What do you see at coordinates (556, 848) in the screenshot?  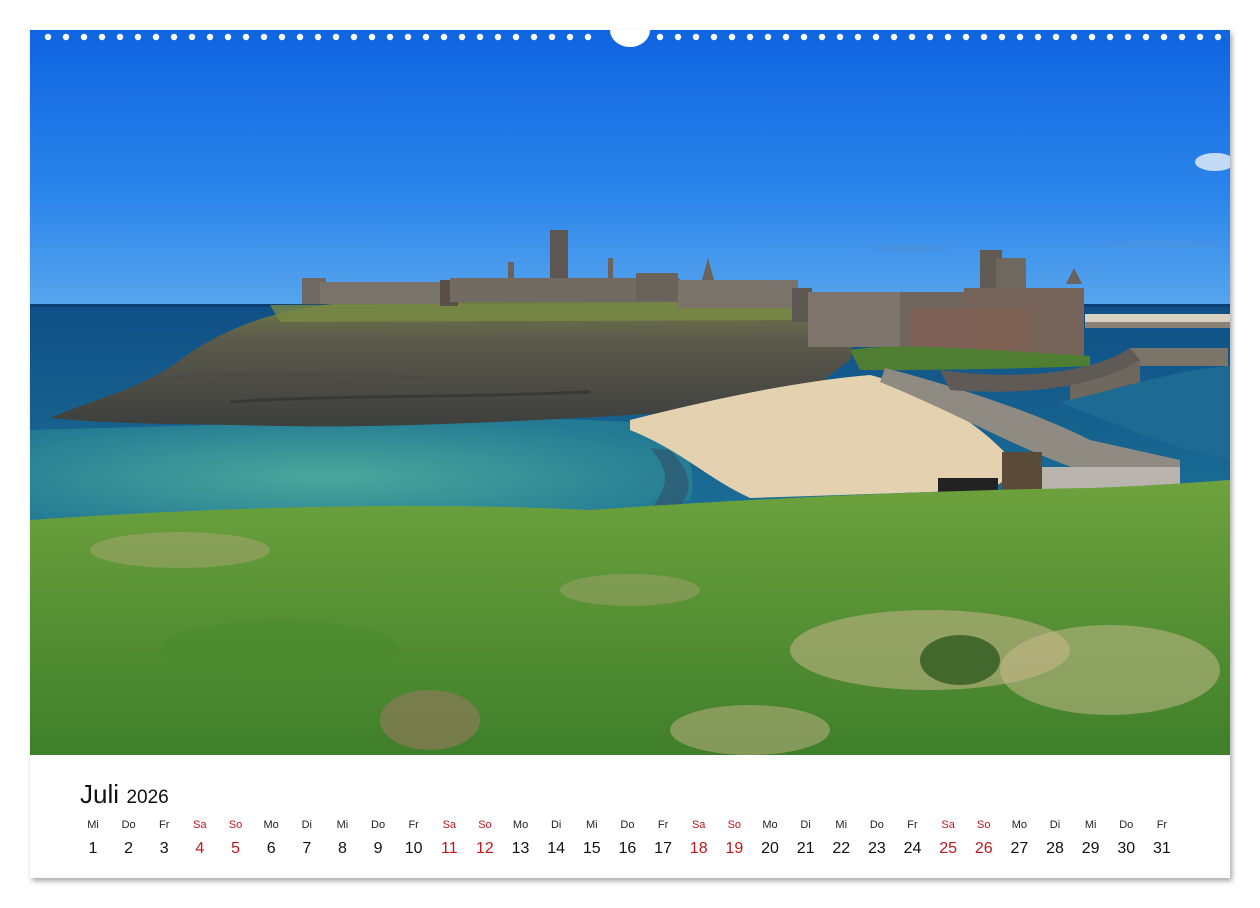 I see `day-number: 14` at bounding box center [556, 848].